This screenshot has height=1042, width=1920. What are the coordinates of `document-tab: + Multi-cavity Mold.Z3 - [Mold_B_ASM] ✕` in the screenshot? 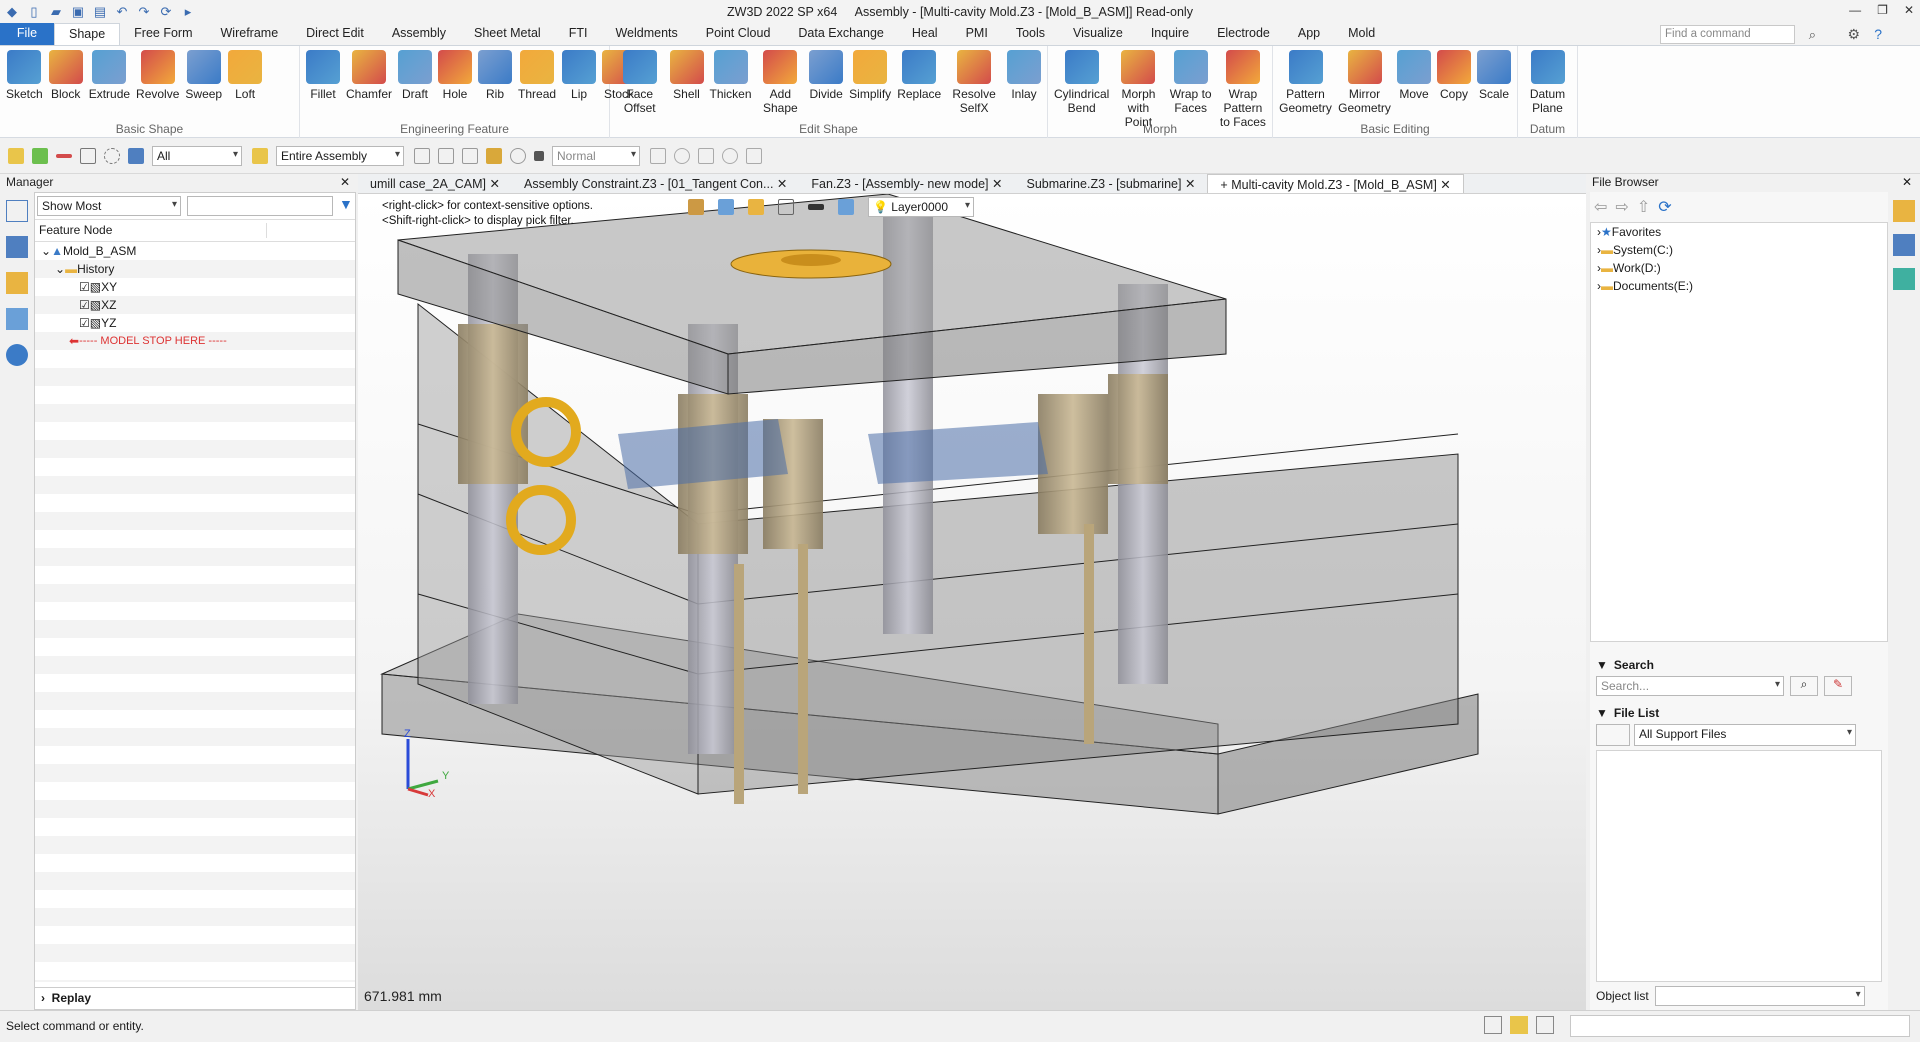 It's located at (1335, 183).